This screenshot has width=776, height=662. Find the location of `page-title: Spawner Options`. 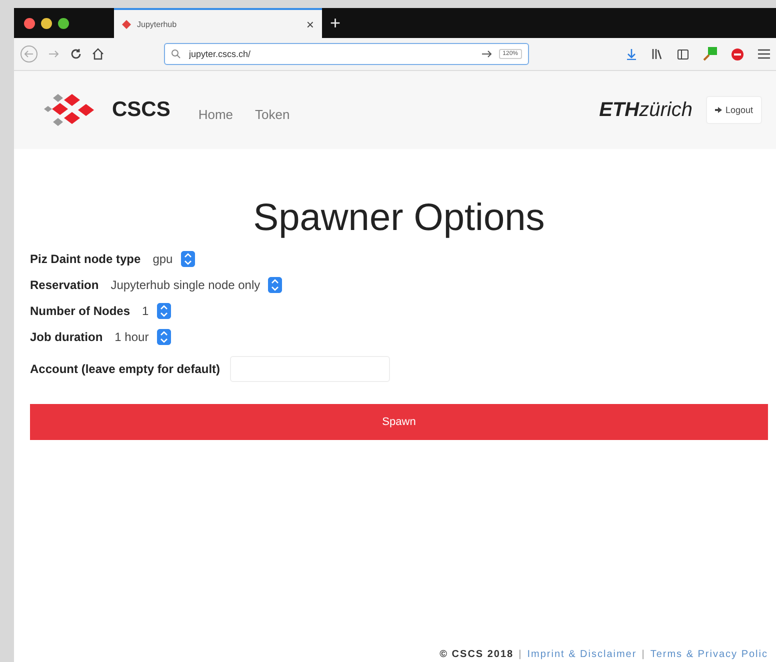

page-title: Spawner Options is located at coordinates (399, 218).